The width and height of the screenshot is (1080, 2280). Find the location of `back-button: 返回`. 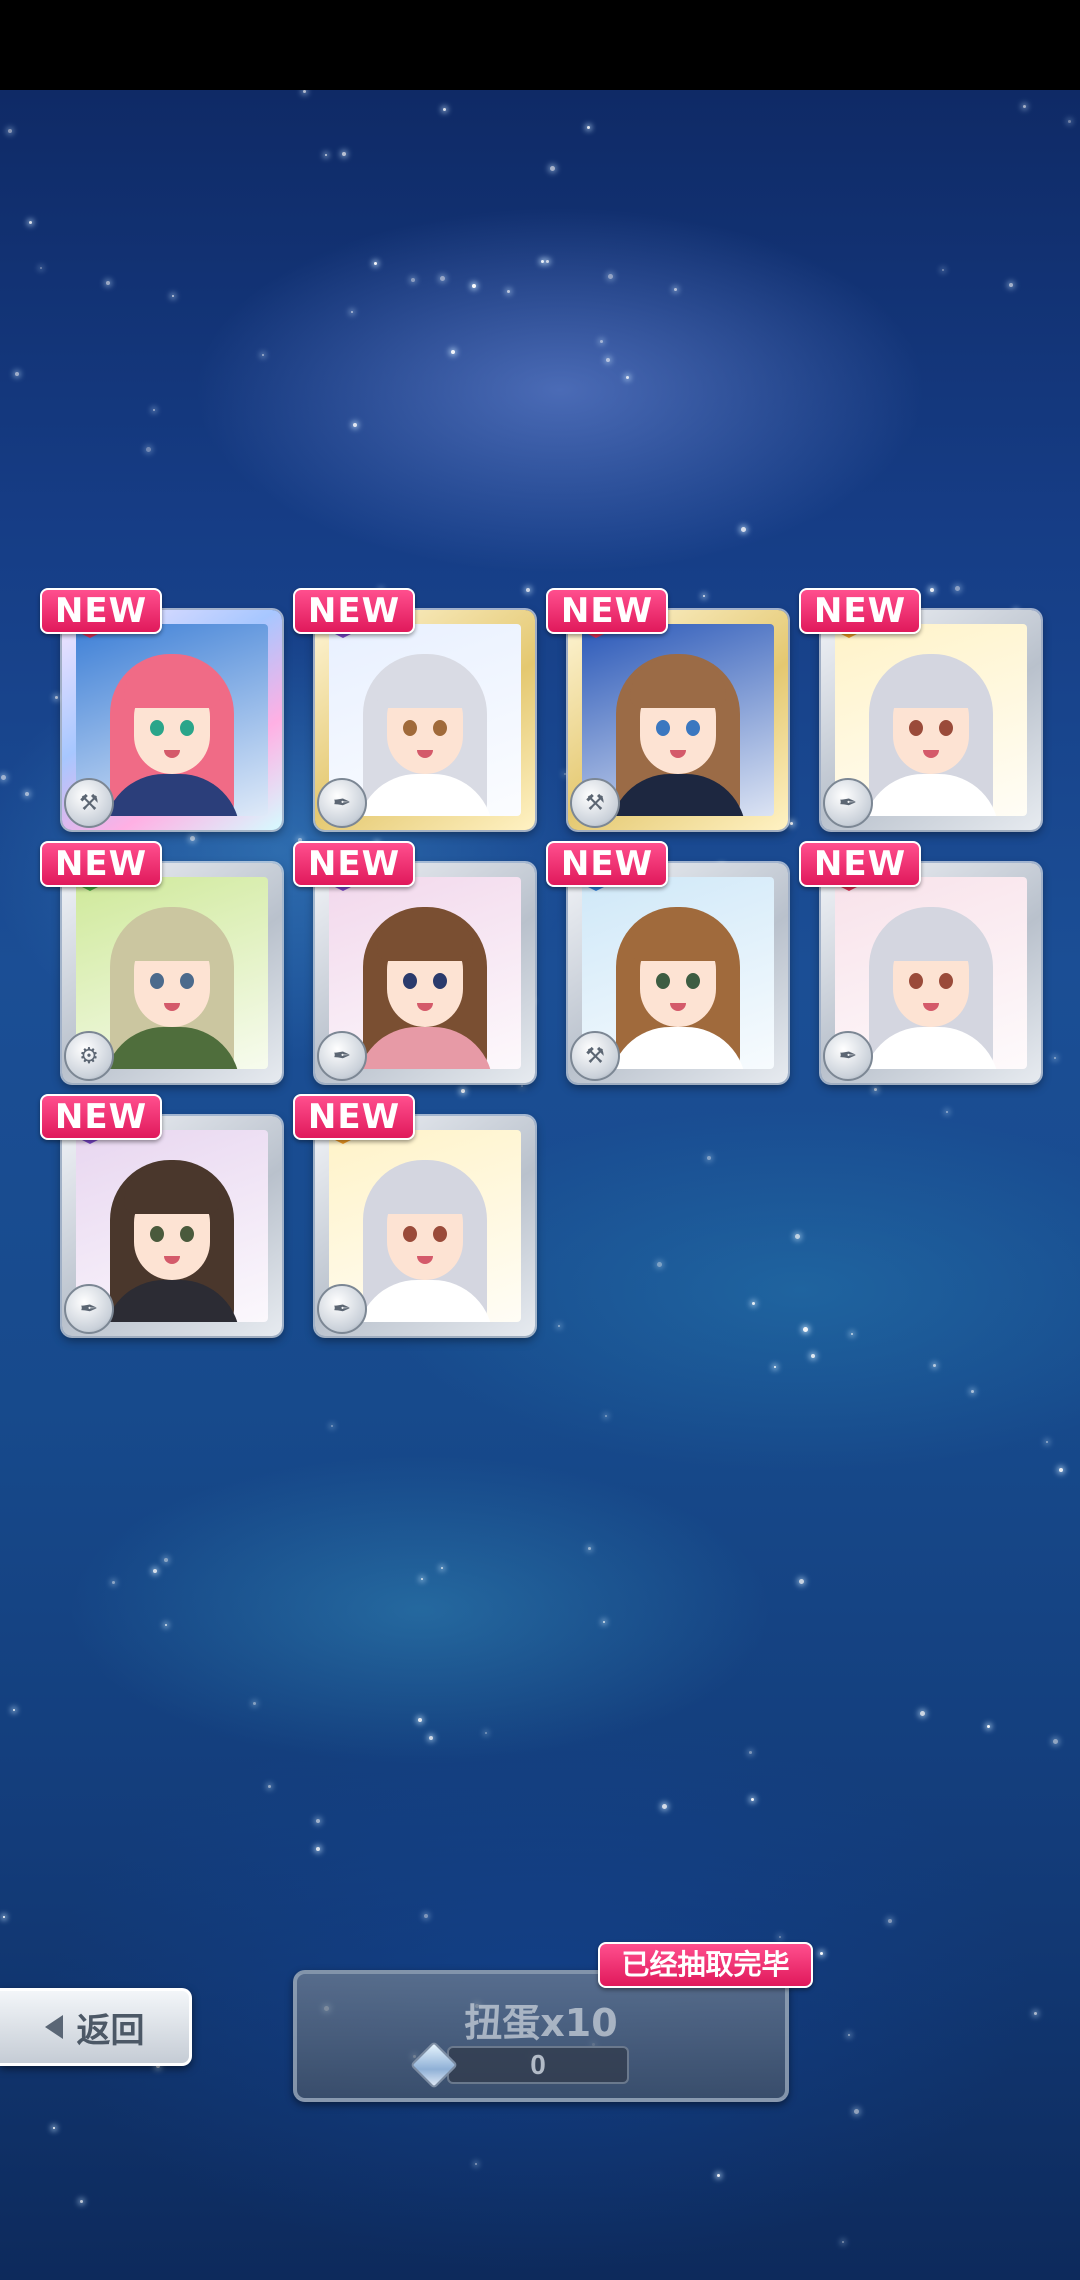

back-button: 返回 is located at coordinates (96, 2027).